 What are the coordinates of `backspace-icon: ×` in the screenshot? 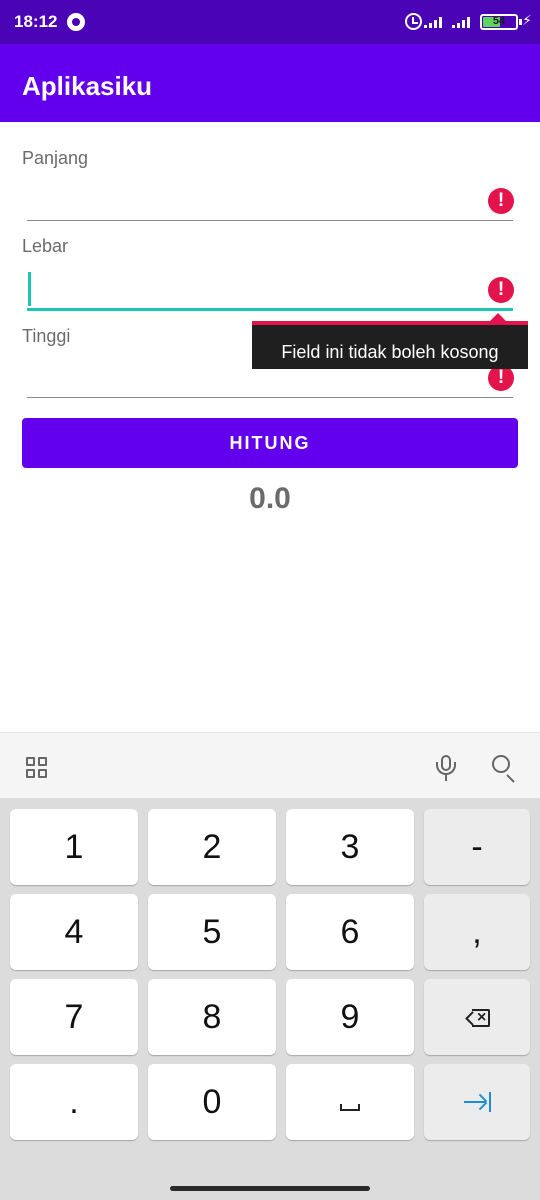 It's located at (478, 1018).